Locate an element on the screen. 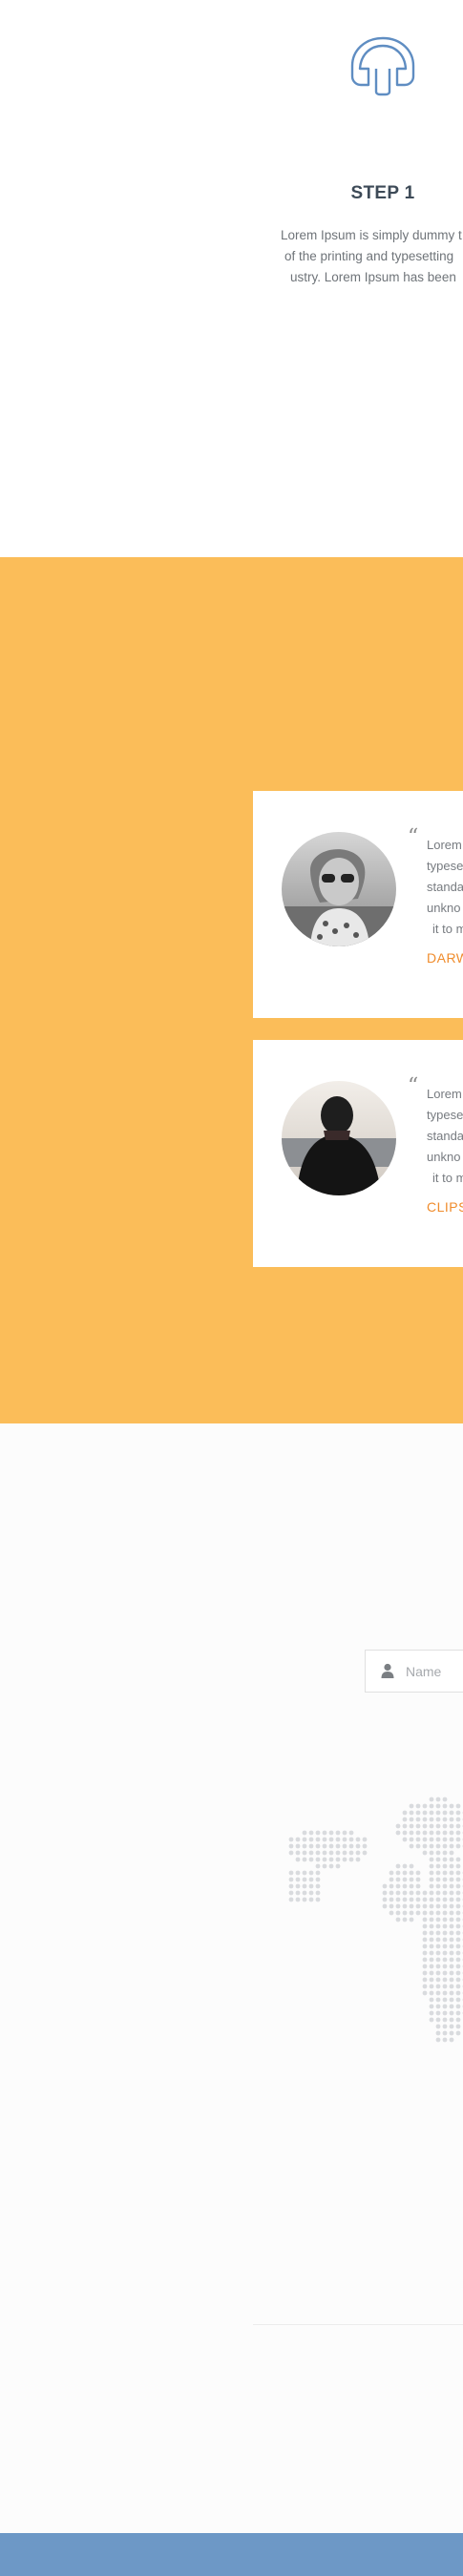  name-field is located at coordinates (414, 1671).